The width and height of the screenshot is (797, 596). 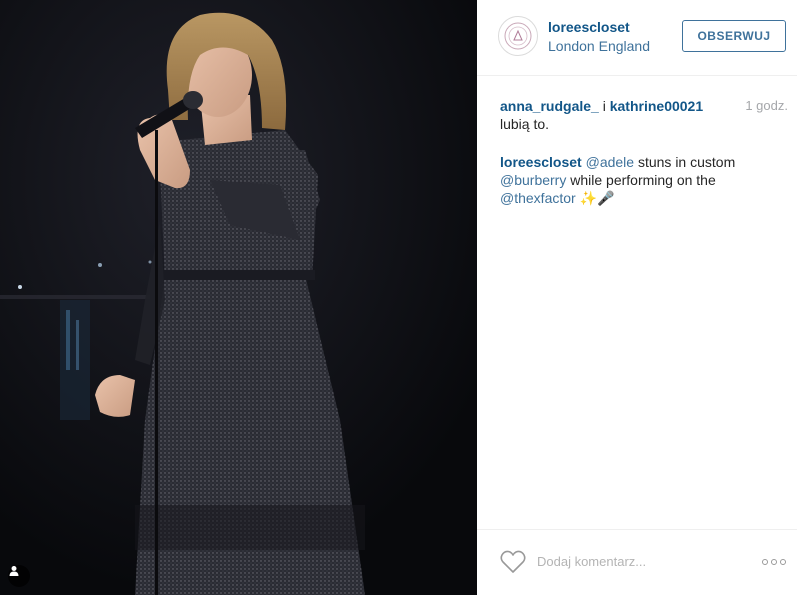 I want to click on user-tag-icon, so click(x=19, y=576).